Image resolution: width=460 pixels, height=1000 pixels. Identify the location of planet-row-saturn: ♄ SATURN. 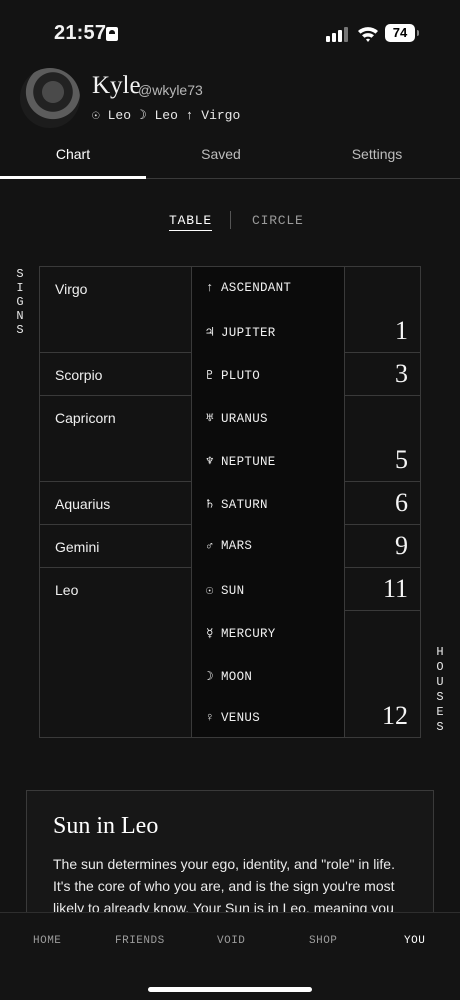
(237, 504).